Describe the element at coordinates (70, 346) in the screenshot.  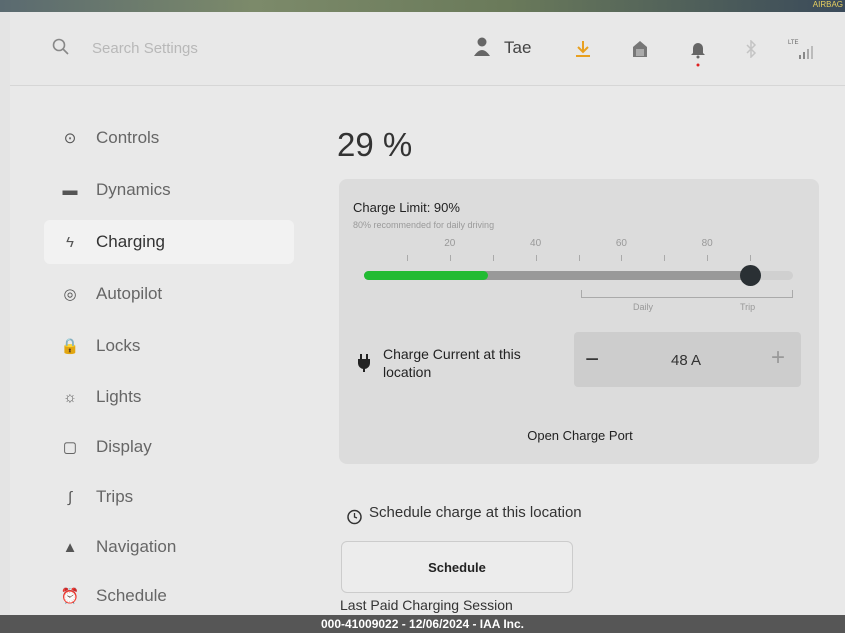
I see `lock-icon: 🔒` at that location.